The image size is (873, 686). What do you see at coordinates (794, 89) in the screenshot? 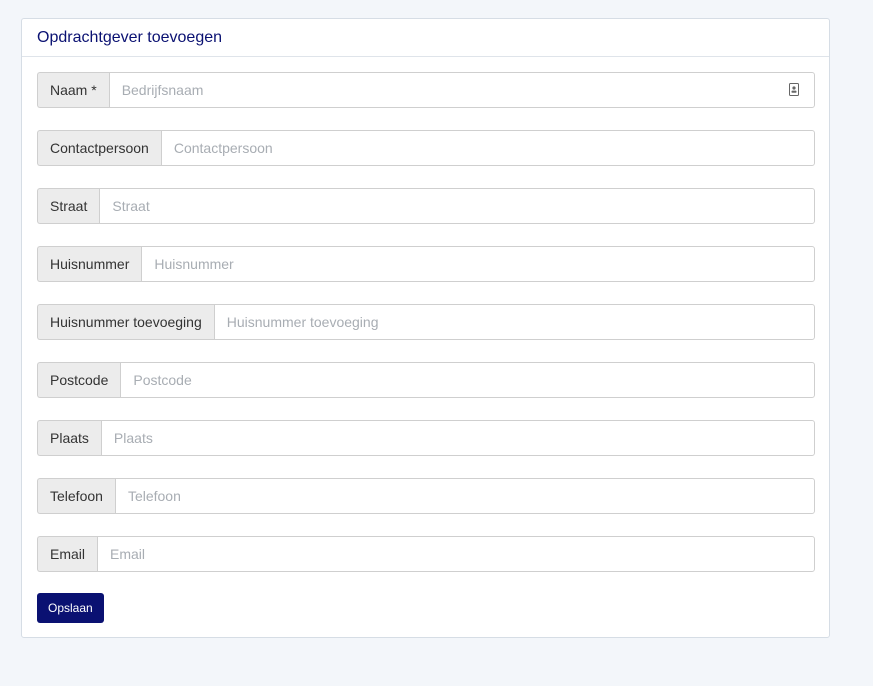
I see `contact-card-icon` at bounding box center [794, 89].